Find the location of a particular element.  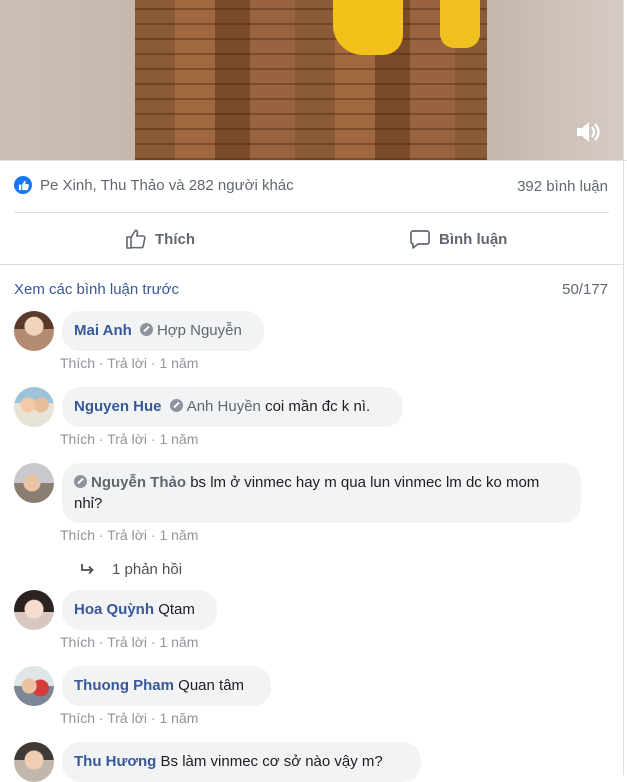

comment-bubble: Hoa Quỳnh Qtam is located at coordinates (139, 610).